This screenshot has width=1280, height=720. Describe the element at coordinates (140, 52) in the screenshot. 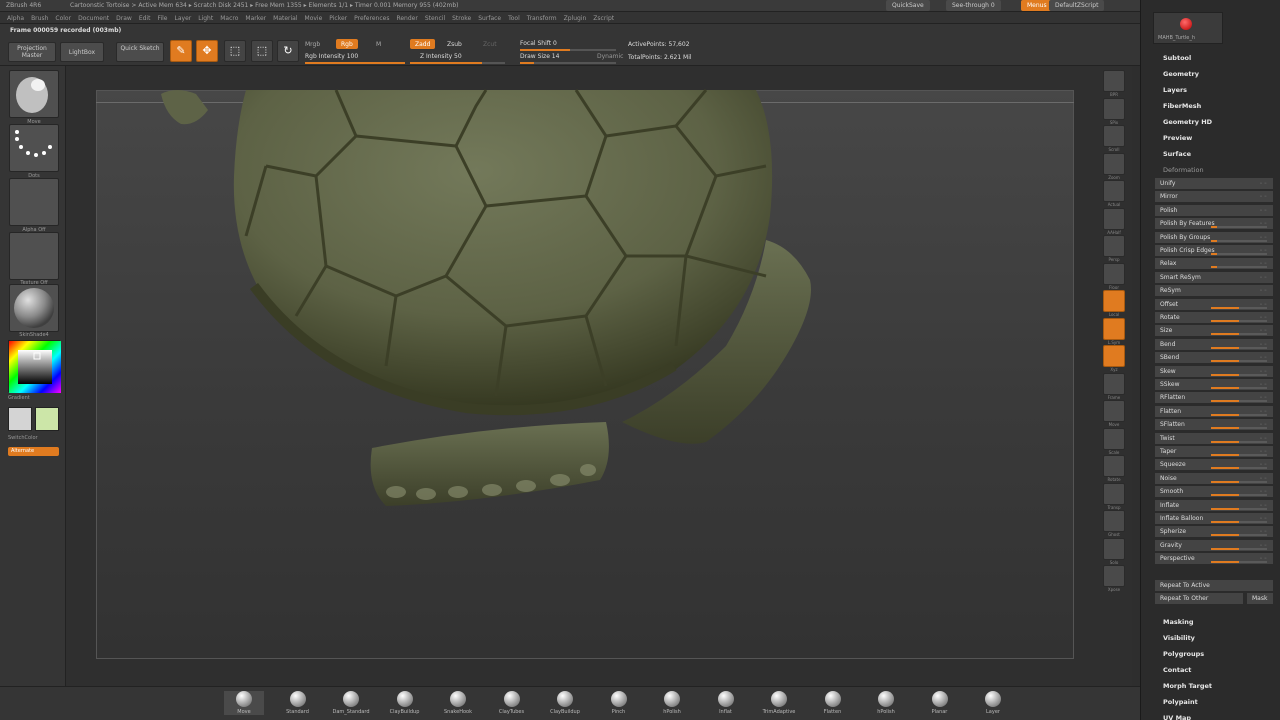

I see `quick-sketch-button: Quick Sketch` at that location.